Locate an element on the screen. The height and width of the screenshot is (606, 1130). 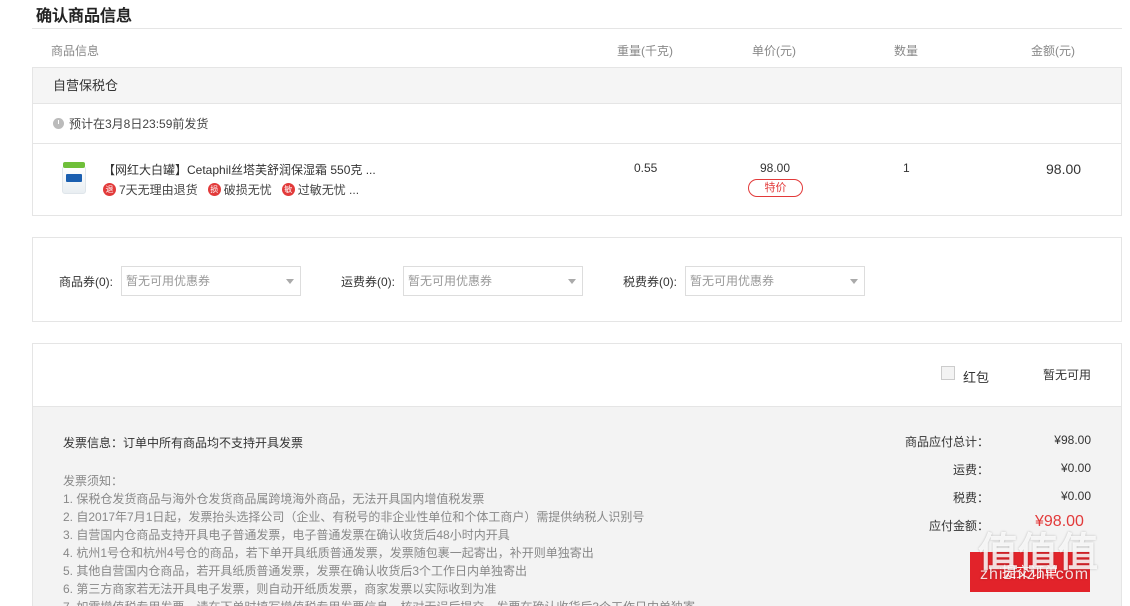
invoice-note: 3. 自营国内仓商品支持开具电子普通发票，电子普通发票在确认收货后48小时内开具 is located at coordinates (286, 535).